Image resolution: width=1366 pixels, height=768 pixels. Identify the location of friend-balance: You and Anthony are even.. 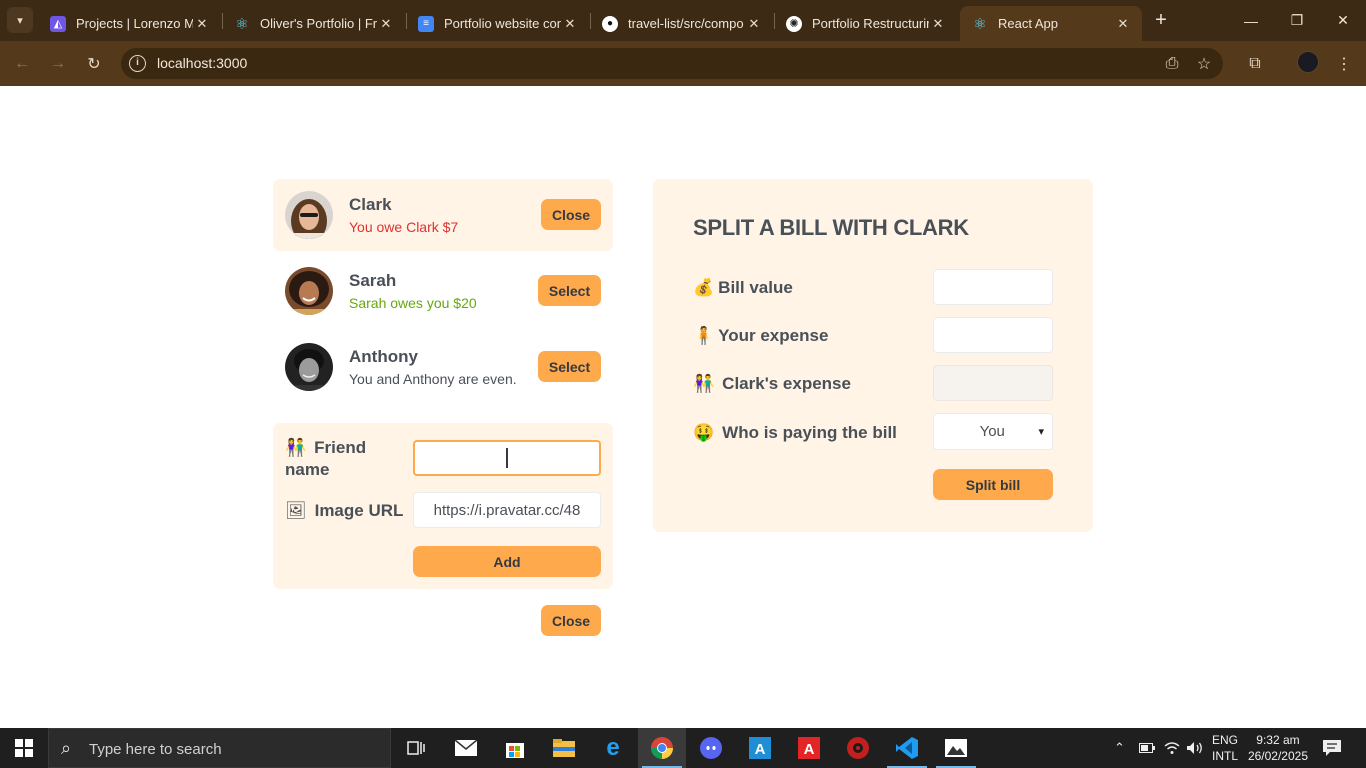
(433, 379).